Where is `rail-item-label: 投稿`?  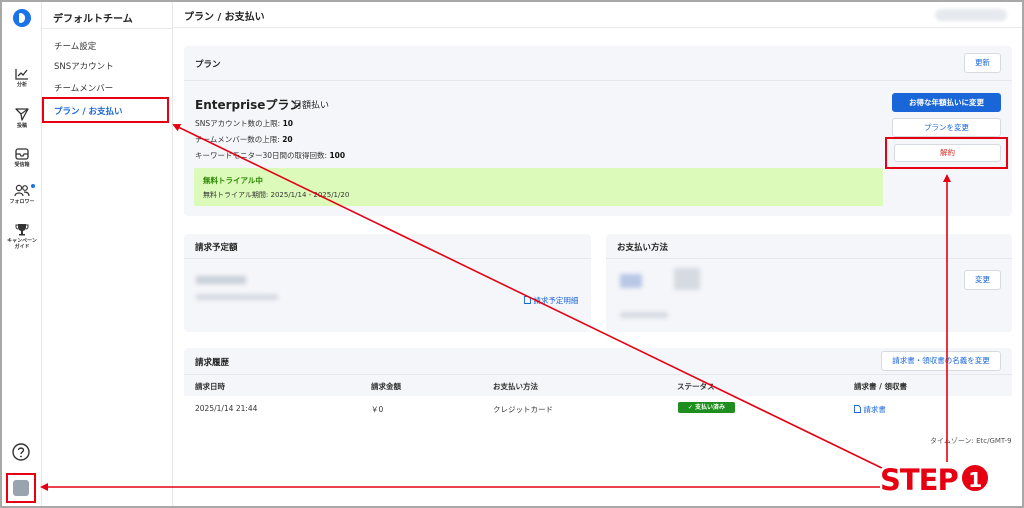
rail-item-label: 投稿 is located at coordinates (21, 126).